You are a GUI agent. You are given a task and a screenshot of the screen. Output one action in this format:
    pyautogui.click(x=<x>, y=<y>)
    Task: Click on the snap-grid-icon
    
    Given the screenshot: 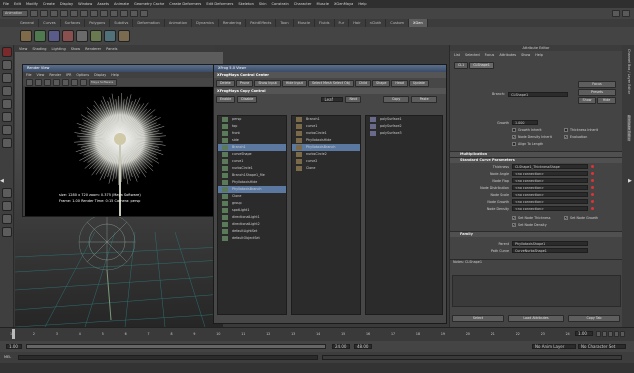 What is the action you would take?
    pyautogui.click(x=94, y=13)
    